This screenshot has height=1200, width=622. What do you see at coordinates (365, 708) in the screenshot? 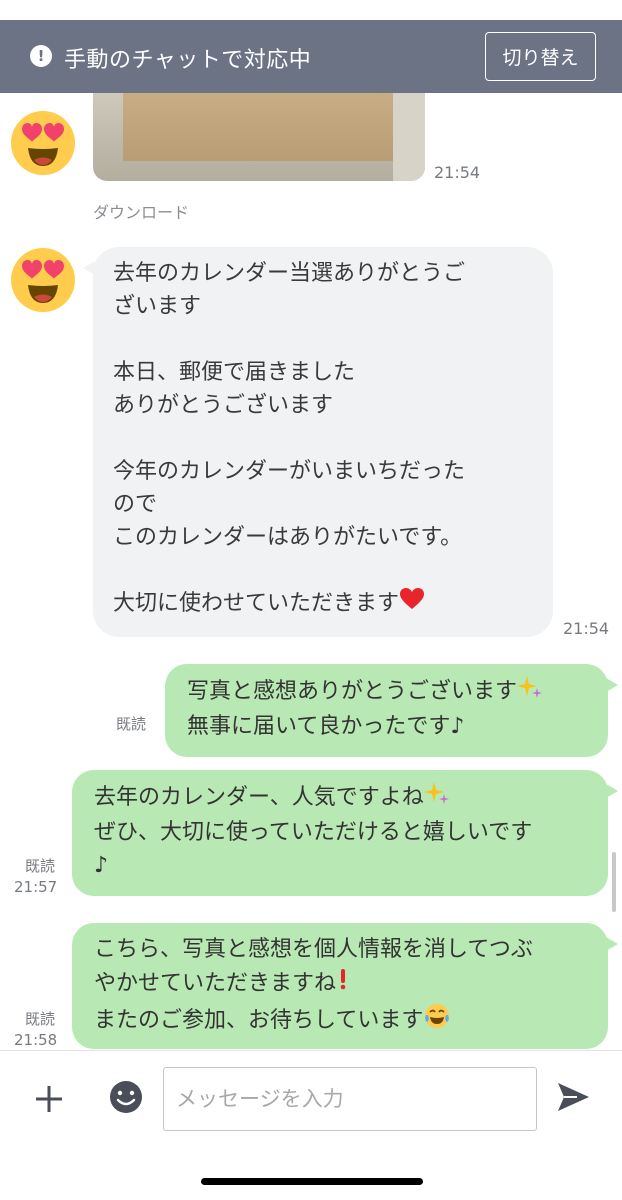
I see `outgoing-message-text: 写真と感想ありがとうございます 無事に届いて良かったです♪` at bounding box center [365, 708].